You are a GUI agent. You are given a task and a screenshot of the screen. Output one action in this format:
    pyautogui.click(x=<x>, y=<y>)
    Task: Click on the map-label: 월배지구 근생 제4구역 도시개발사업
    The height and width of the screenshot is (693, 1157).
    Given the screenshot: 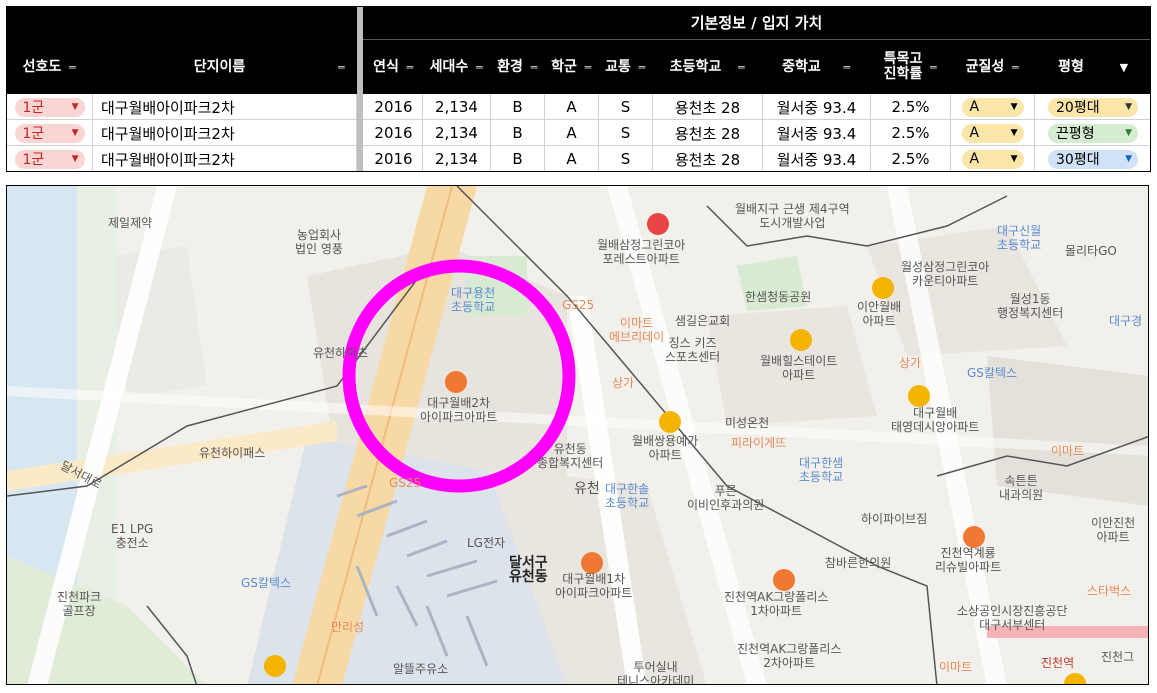 What is the action you would take?
    pyautogui.click(x=792, y=216)
    